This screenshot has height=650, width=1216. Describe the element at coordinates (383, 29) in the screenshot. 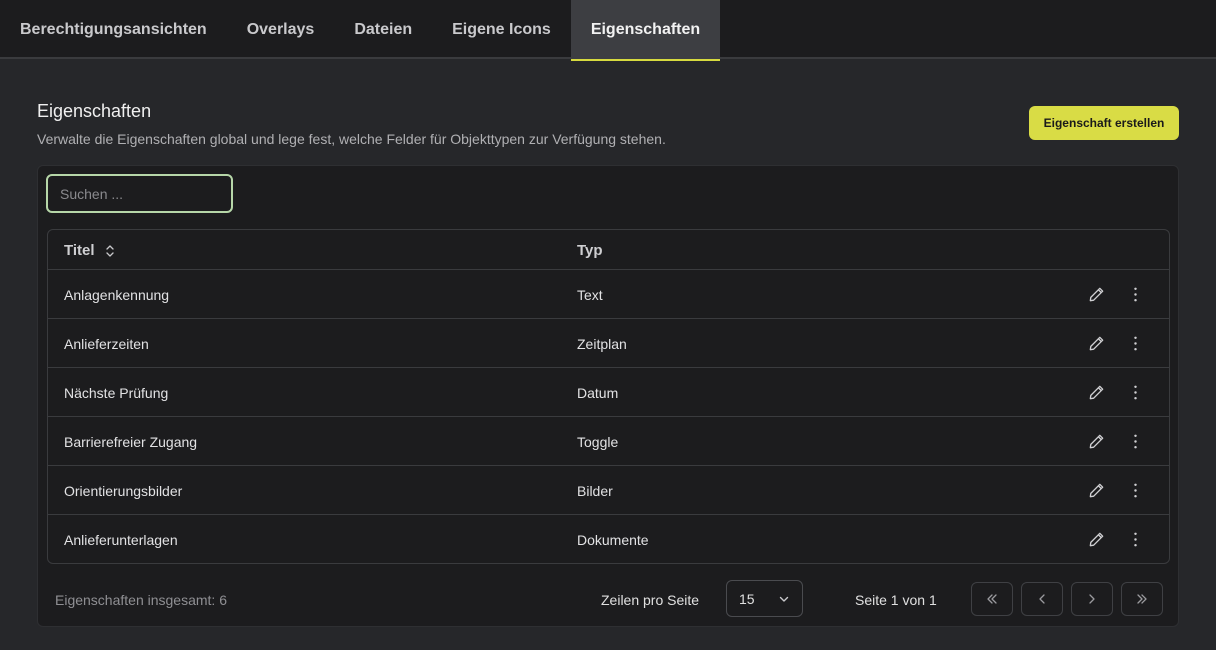

I see `tab-dateien: Dateien` at that location.